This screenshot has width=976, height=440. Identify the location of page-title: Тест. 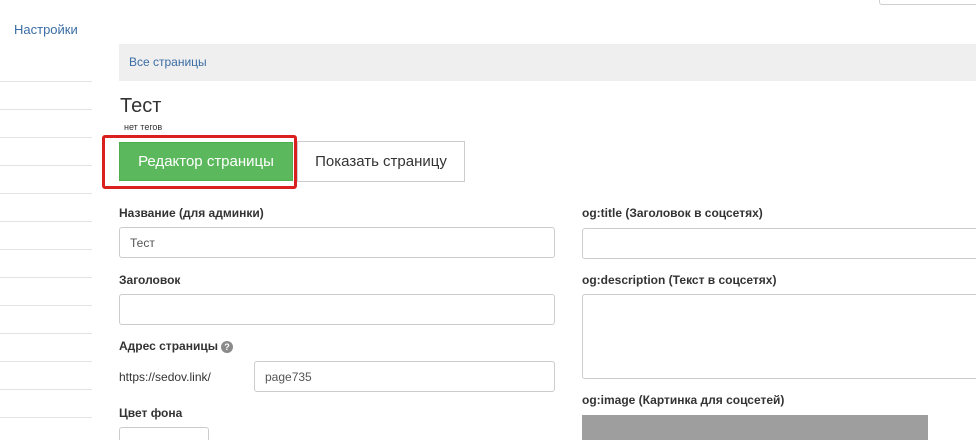
(141, 106).